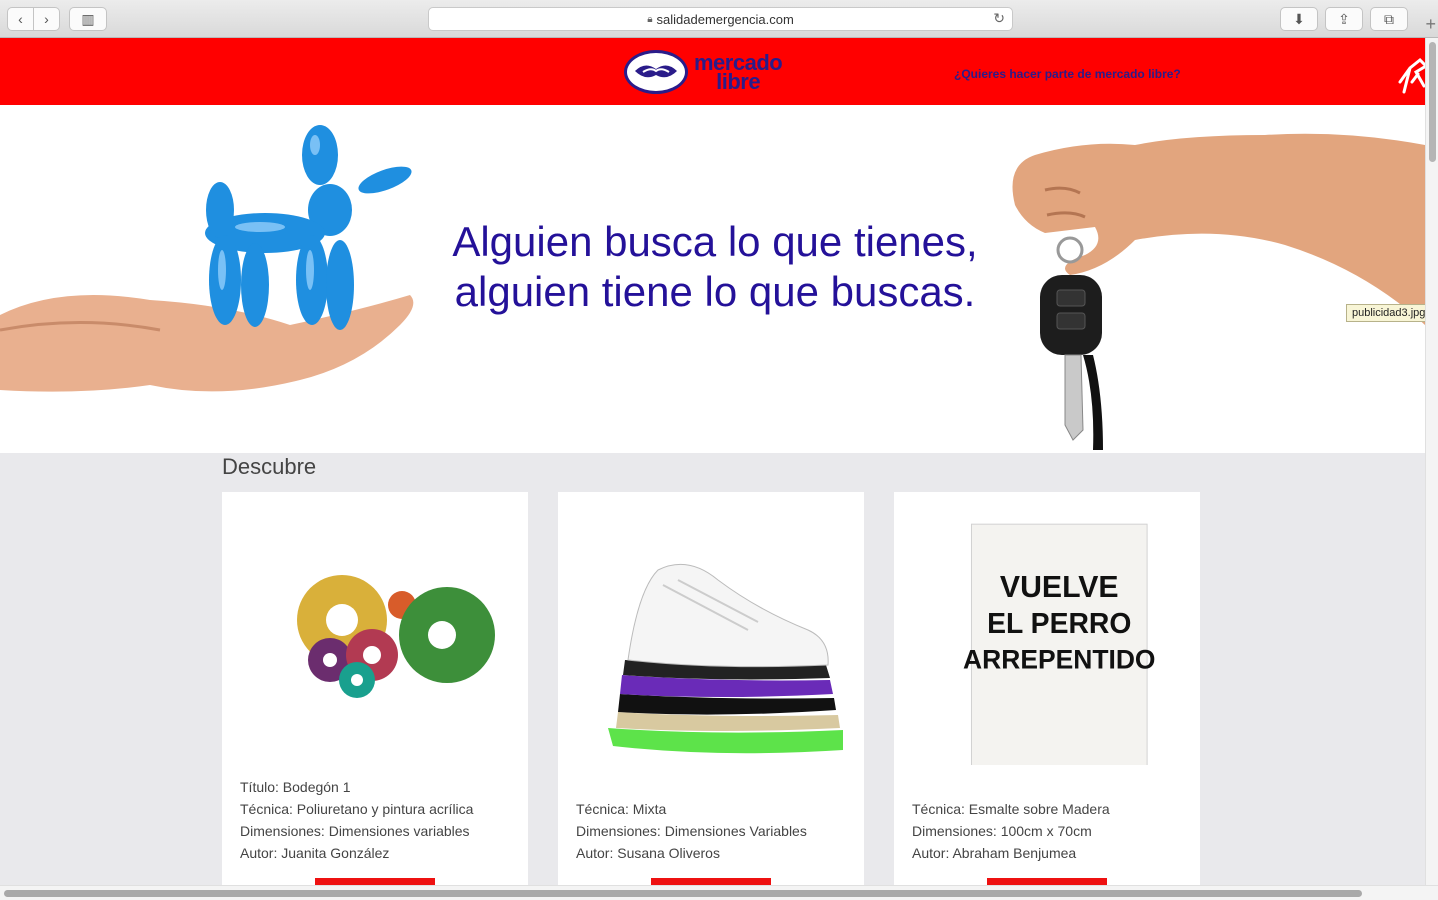 The width and height of the screenshot is (1438, 900). What do you see at coordinates (396, 636) in the screenshot?
I see `donut-sculpture-image` at bounding box center [396, 636].